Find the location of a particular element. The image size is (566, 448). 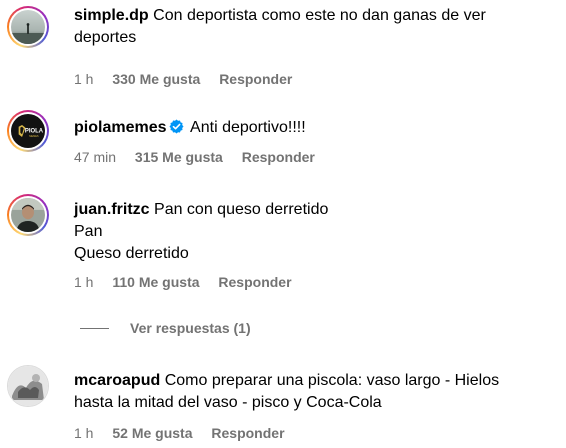

comment-line: Queso derretido is located at coordinates (131, 253).